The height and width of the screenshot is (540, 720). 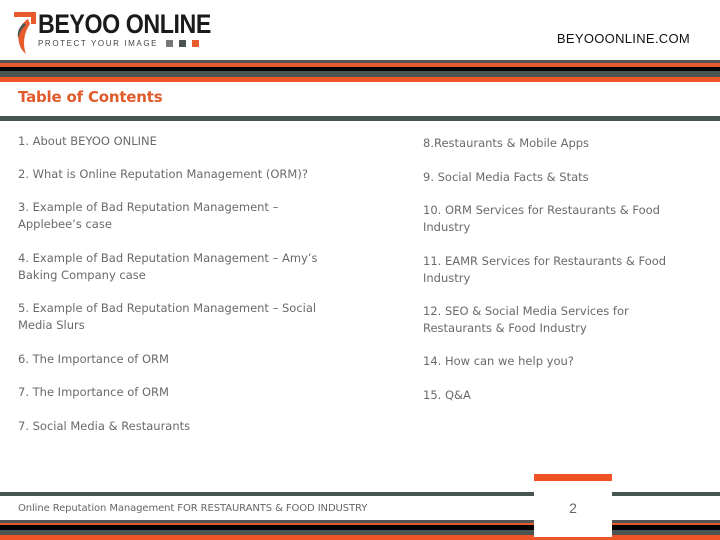 I want to click on toc-item: 9. Social Media Facts & Stats, so click(x=563, y=177).